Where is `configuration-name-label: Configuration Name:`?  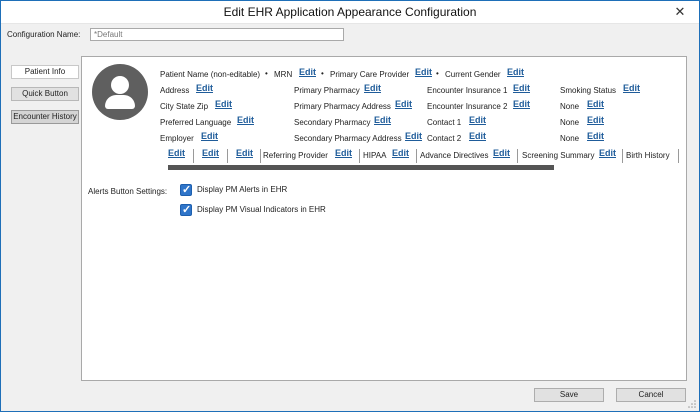 configuration-name-label: Configuration Name: is located at coordinates (44, 34).